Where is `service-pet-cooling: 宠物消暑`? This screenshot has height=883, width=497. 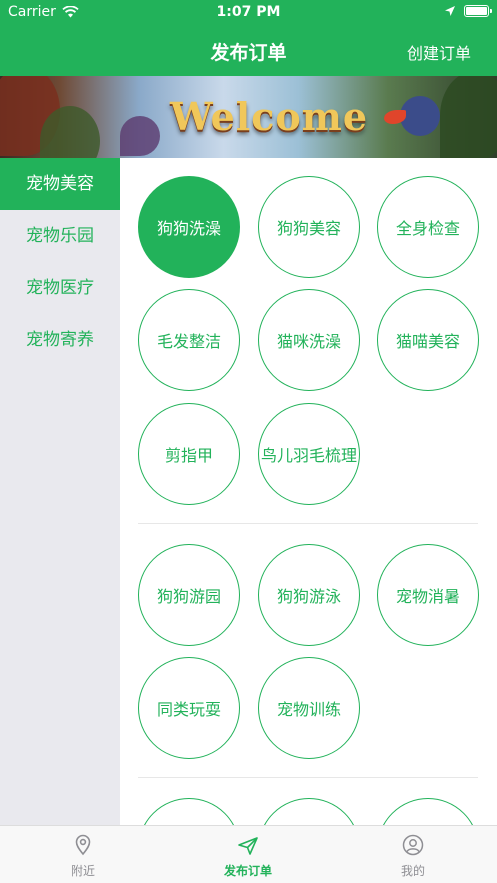 service-pet-cooling: 宠物消暑 is located at coordinates (428, 595).